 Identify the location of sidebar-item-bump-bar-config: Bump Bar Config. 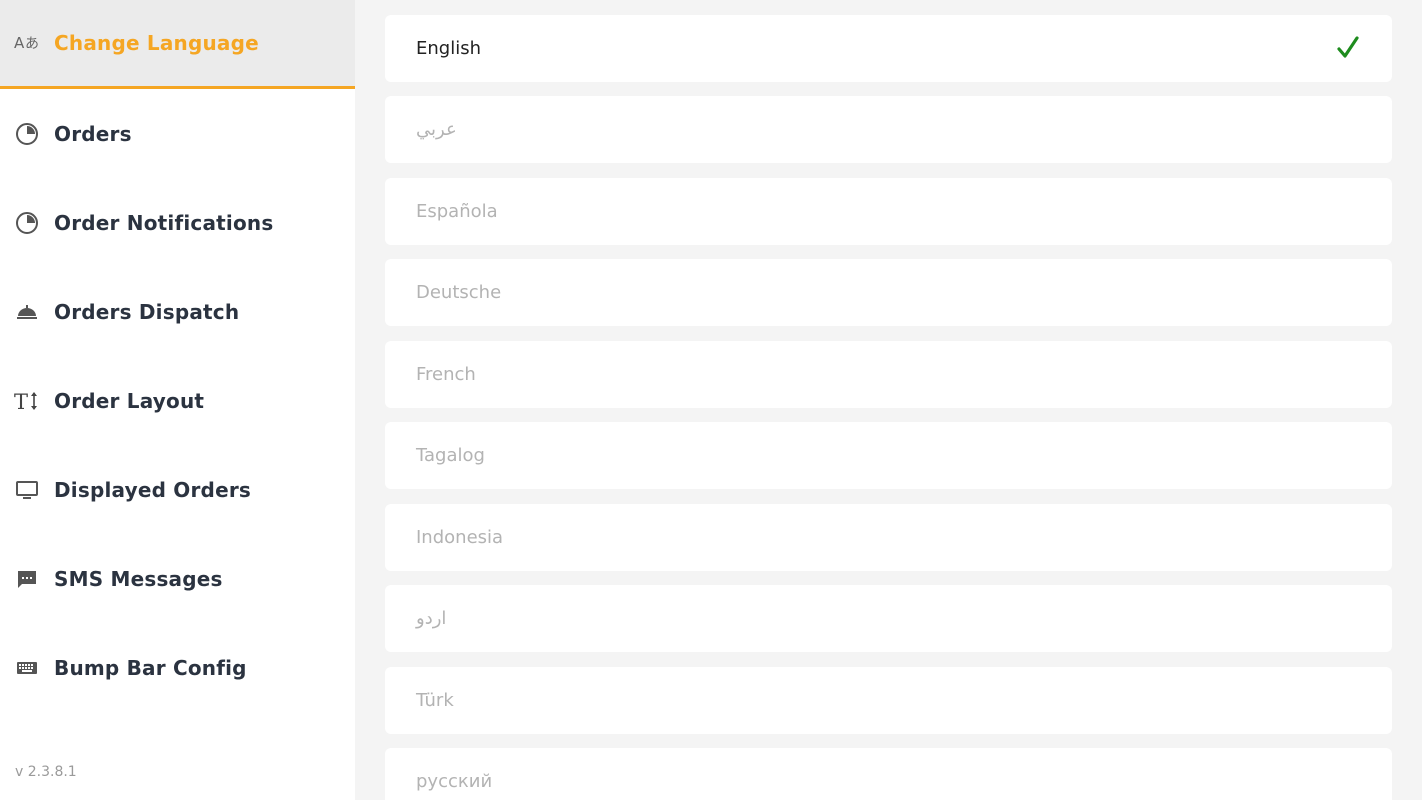
(177, 667).